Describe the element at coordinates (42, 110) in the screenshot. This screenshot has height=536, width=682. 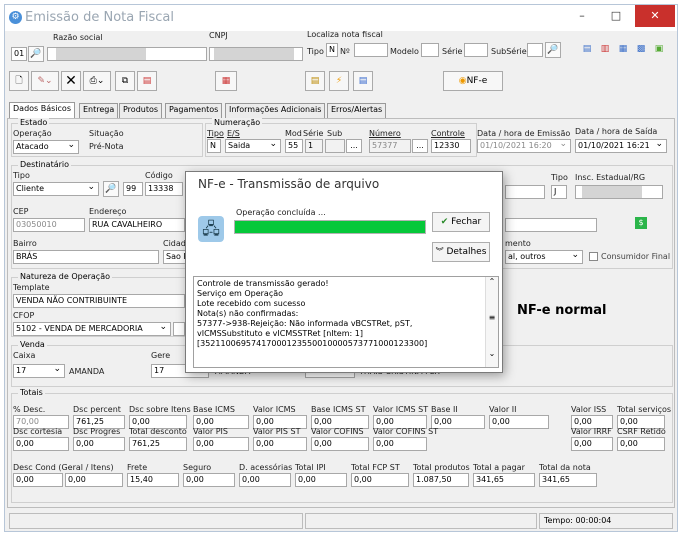
I see `tab-dados-basicos: Dados Básicos` at that location.